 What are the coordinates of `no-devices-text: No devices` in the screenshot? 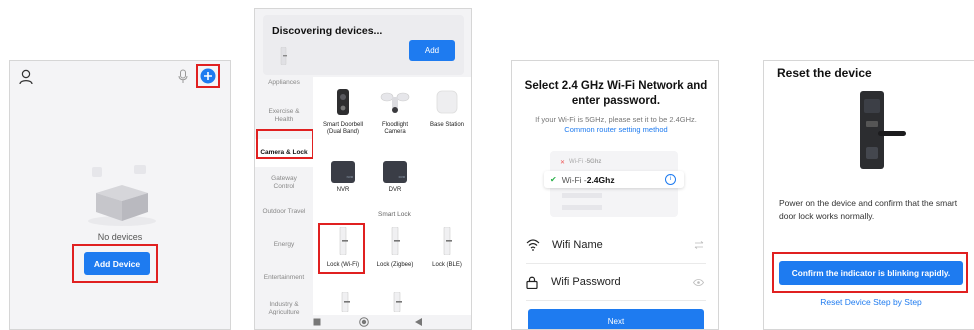 It's located at (120, 237).